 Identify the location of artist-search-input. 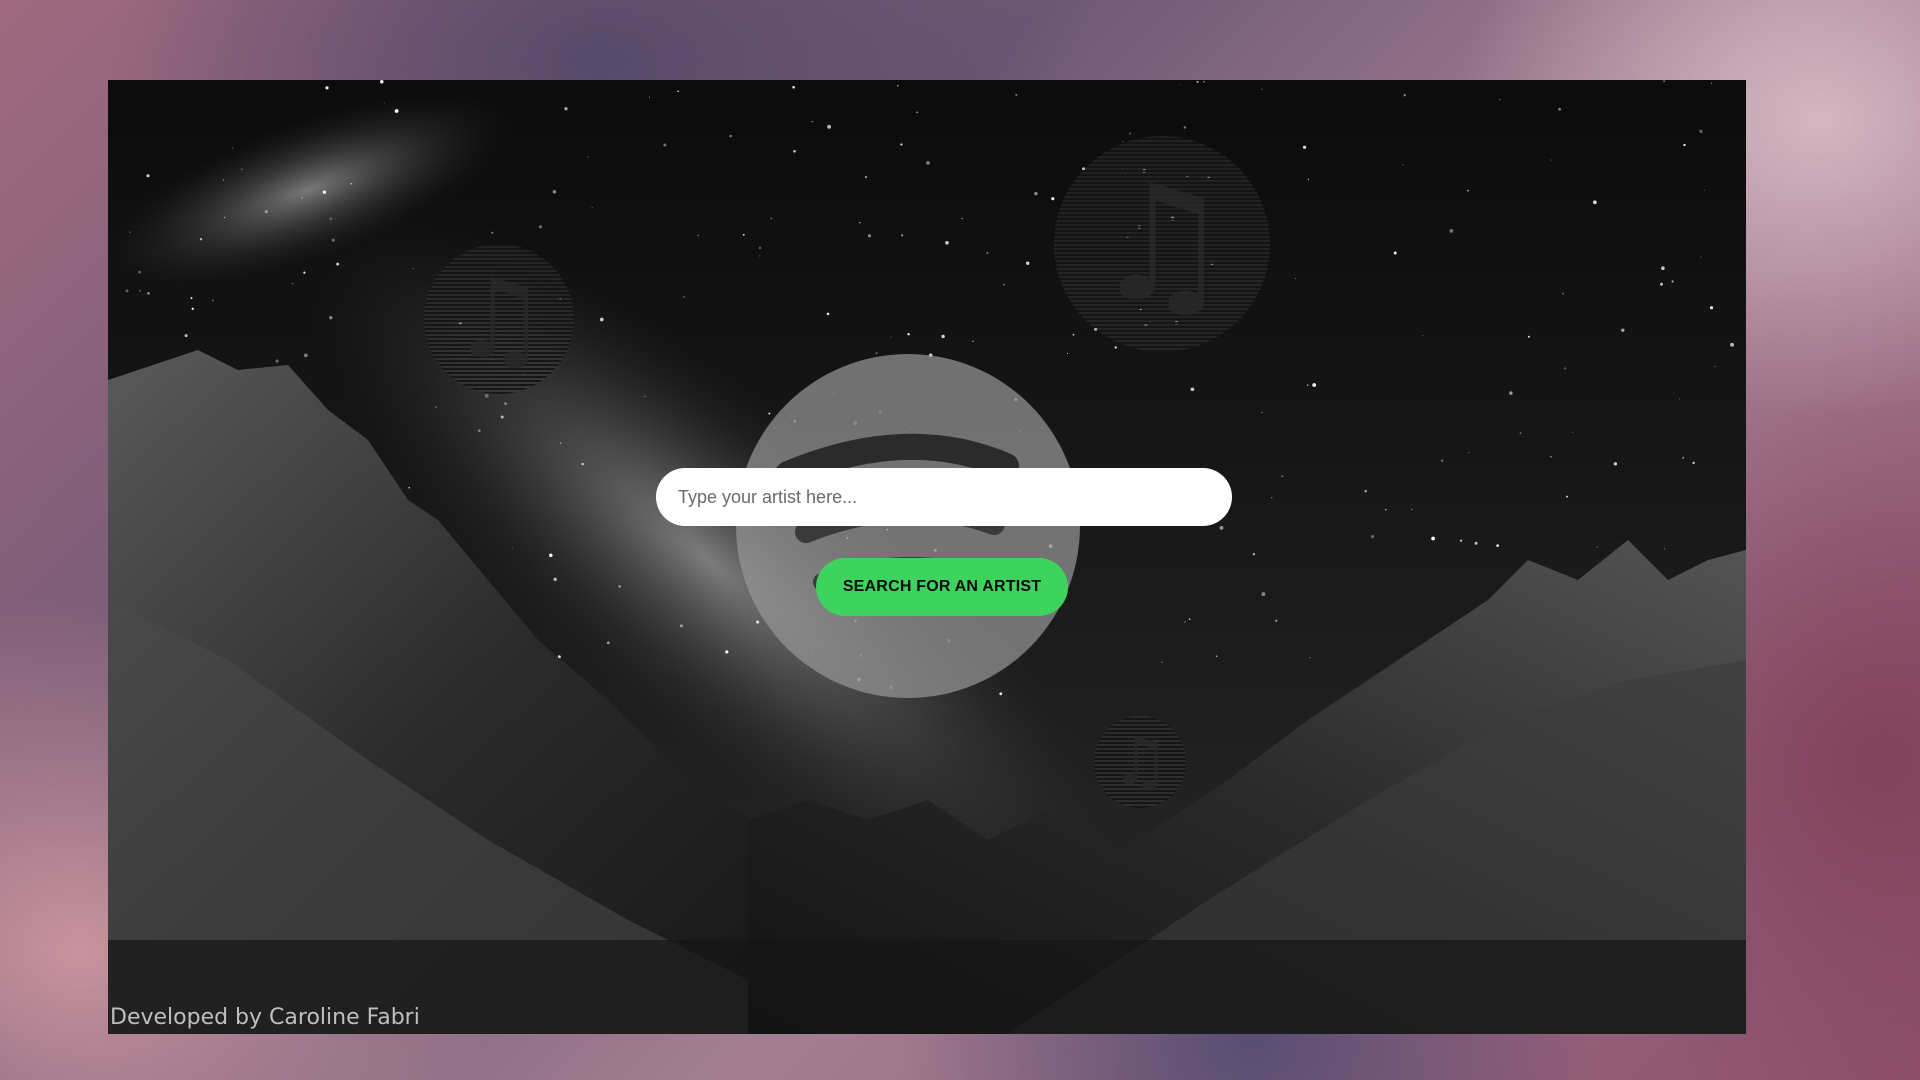
(944, 497).